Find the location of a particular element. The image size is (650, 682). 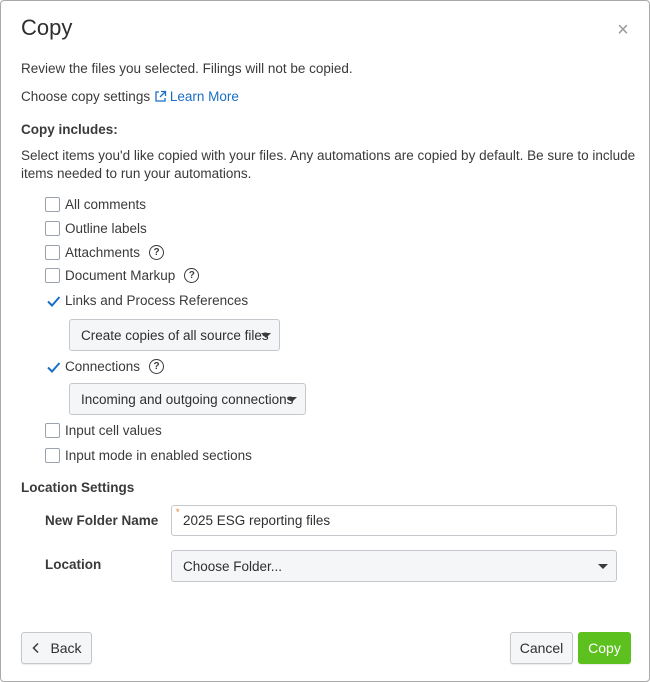

includes-description-line2: items needed to run your automations. is located at coordinates (136, 173).